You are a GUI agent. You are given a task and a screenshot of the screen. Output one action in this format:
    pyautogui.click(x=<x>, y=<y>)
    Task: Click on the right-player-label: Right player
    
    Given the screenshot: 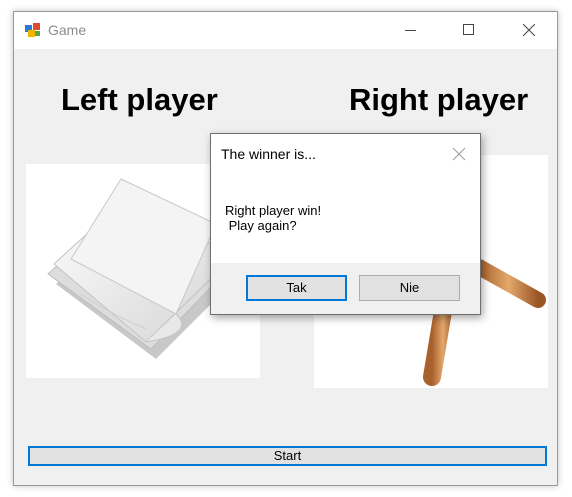 What is the action you would take?
    pyautogui.click(x=439, y=99)
    